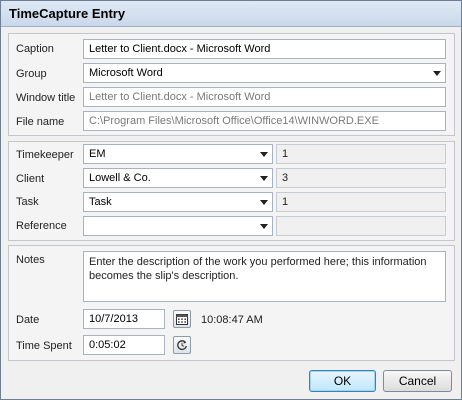  What do you see at coordinates (31, 74) in the screenshot?
I see `group-label: Group` at bounding box center [31, 74].